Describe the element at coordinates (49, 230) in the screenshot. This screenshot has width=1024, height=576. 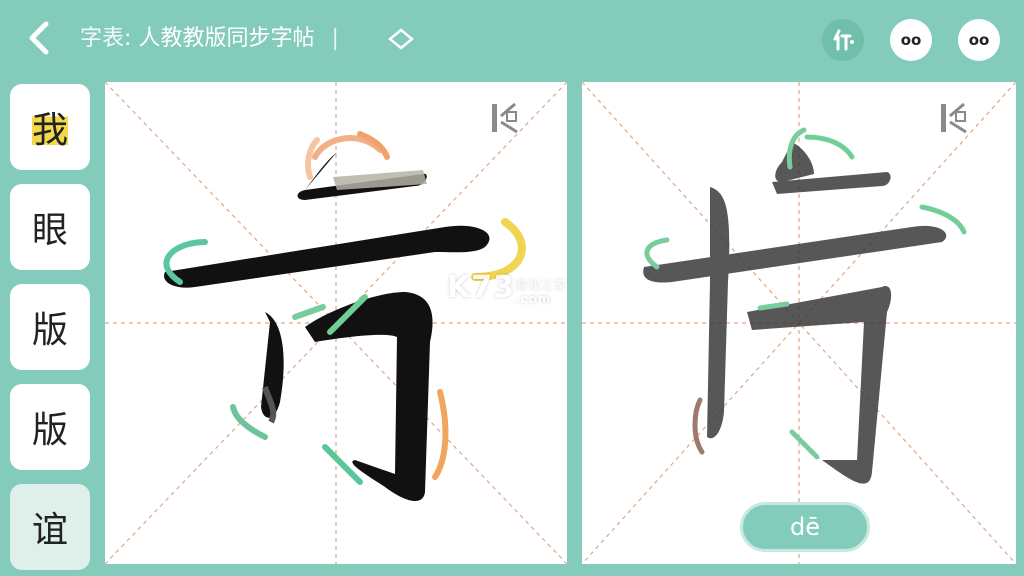
I see `sidebar-item-label: 眼` at that location.